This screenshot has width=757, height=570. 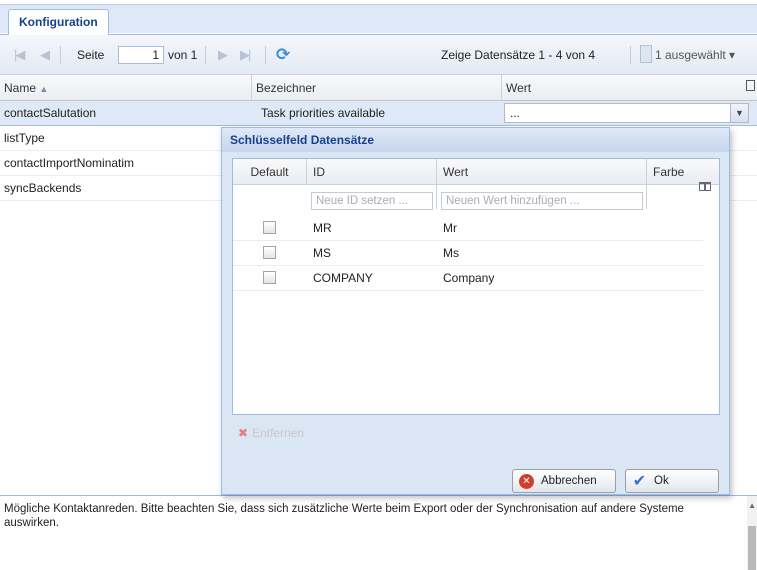 I want to click on remove-button: ✖ Entfernen, so click(x=476, y=433).